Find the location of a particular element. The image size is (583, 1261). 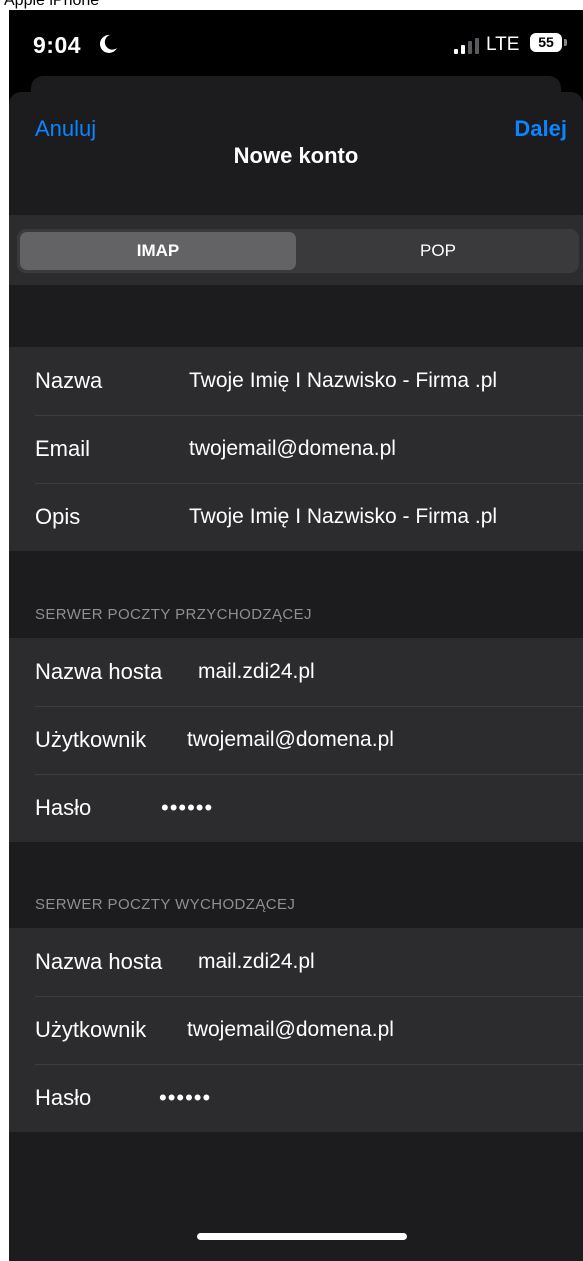

incoming-user-label: Użytkownik is located at coordinates (91, 739).